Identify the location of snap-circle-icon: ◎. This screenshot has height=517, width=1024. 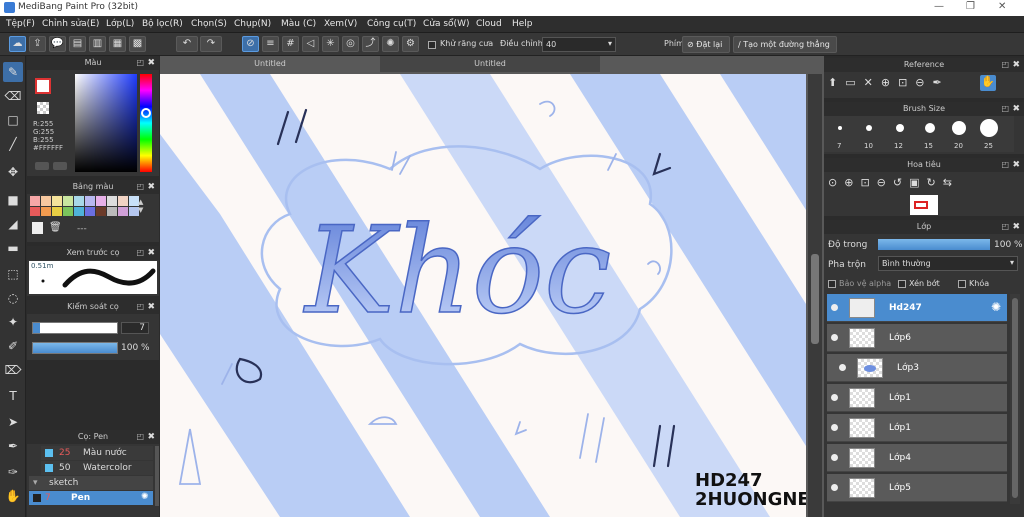
(350, 44).